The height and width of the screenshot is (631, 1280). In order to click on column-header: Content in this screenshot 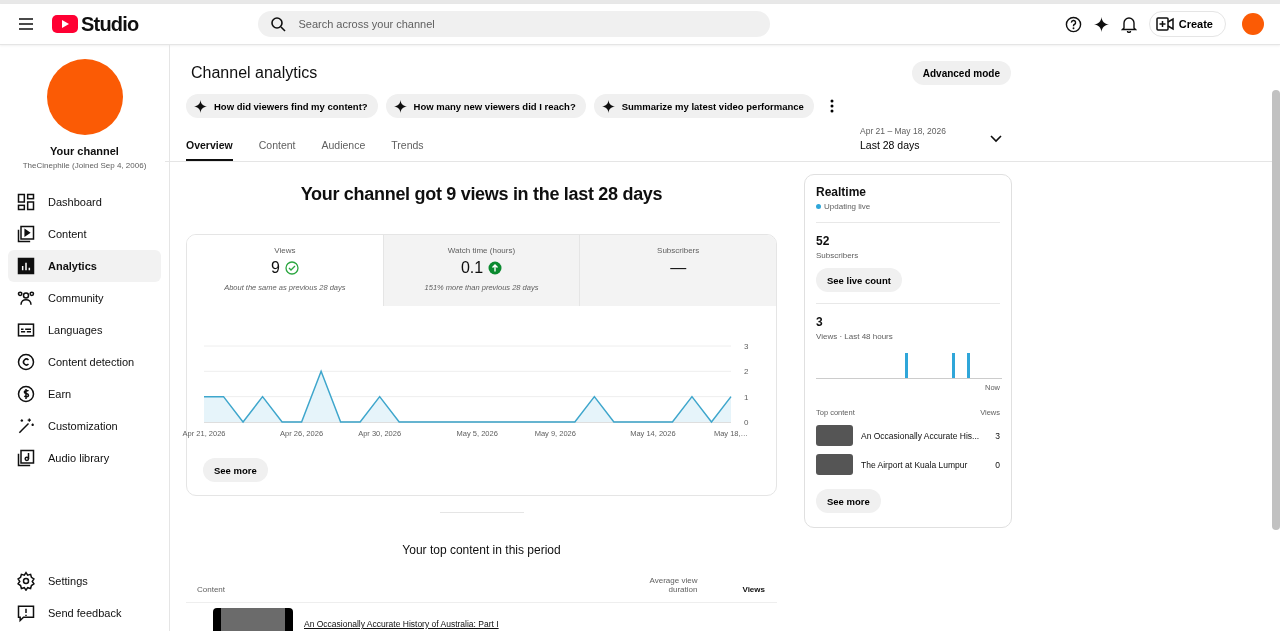, I will do `click(415, 589)`.